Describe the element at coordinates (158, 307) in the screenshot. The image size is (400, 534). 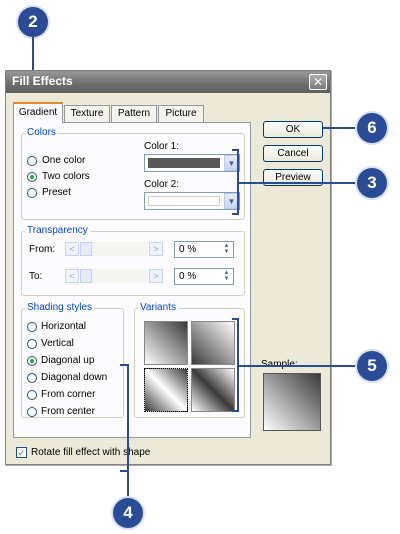
I see `variants-label: Variants` at that location.